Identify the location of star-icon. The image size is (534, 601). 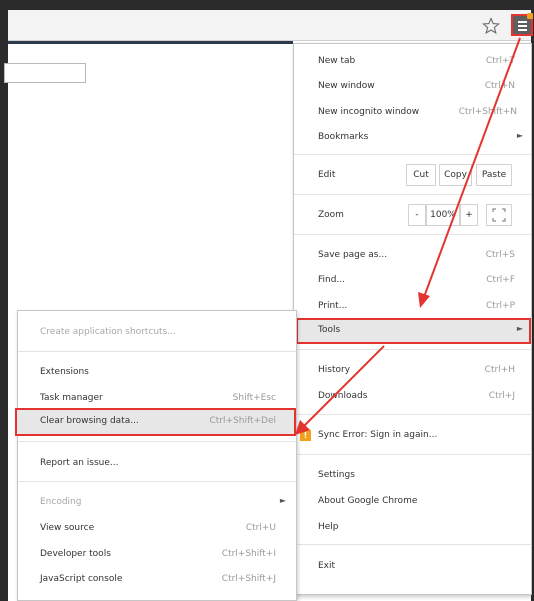
(491, 26).